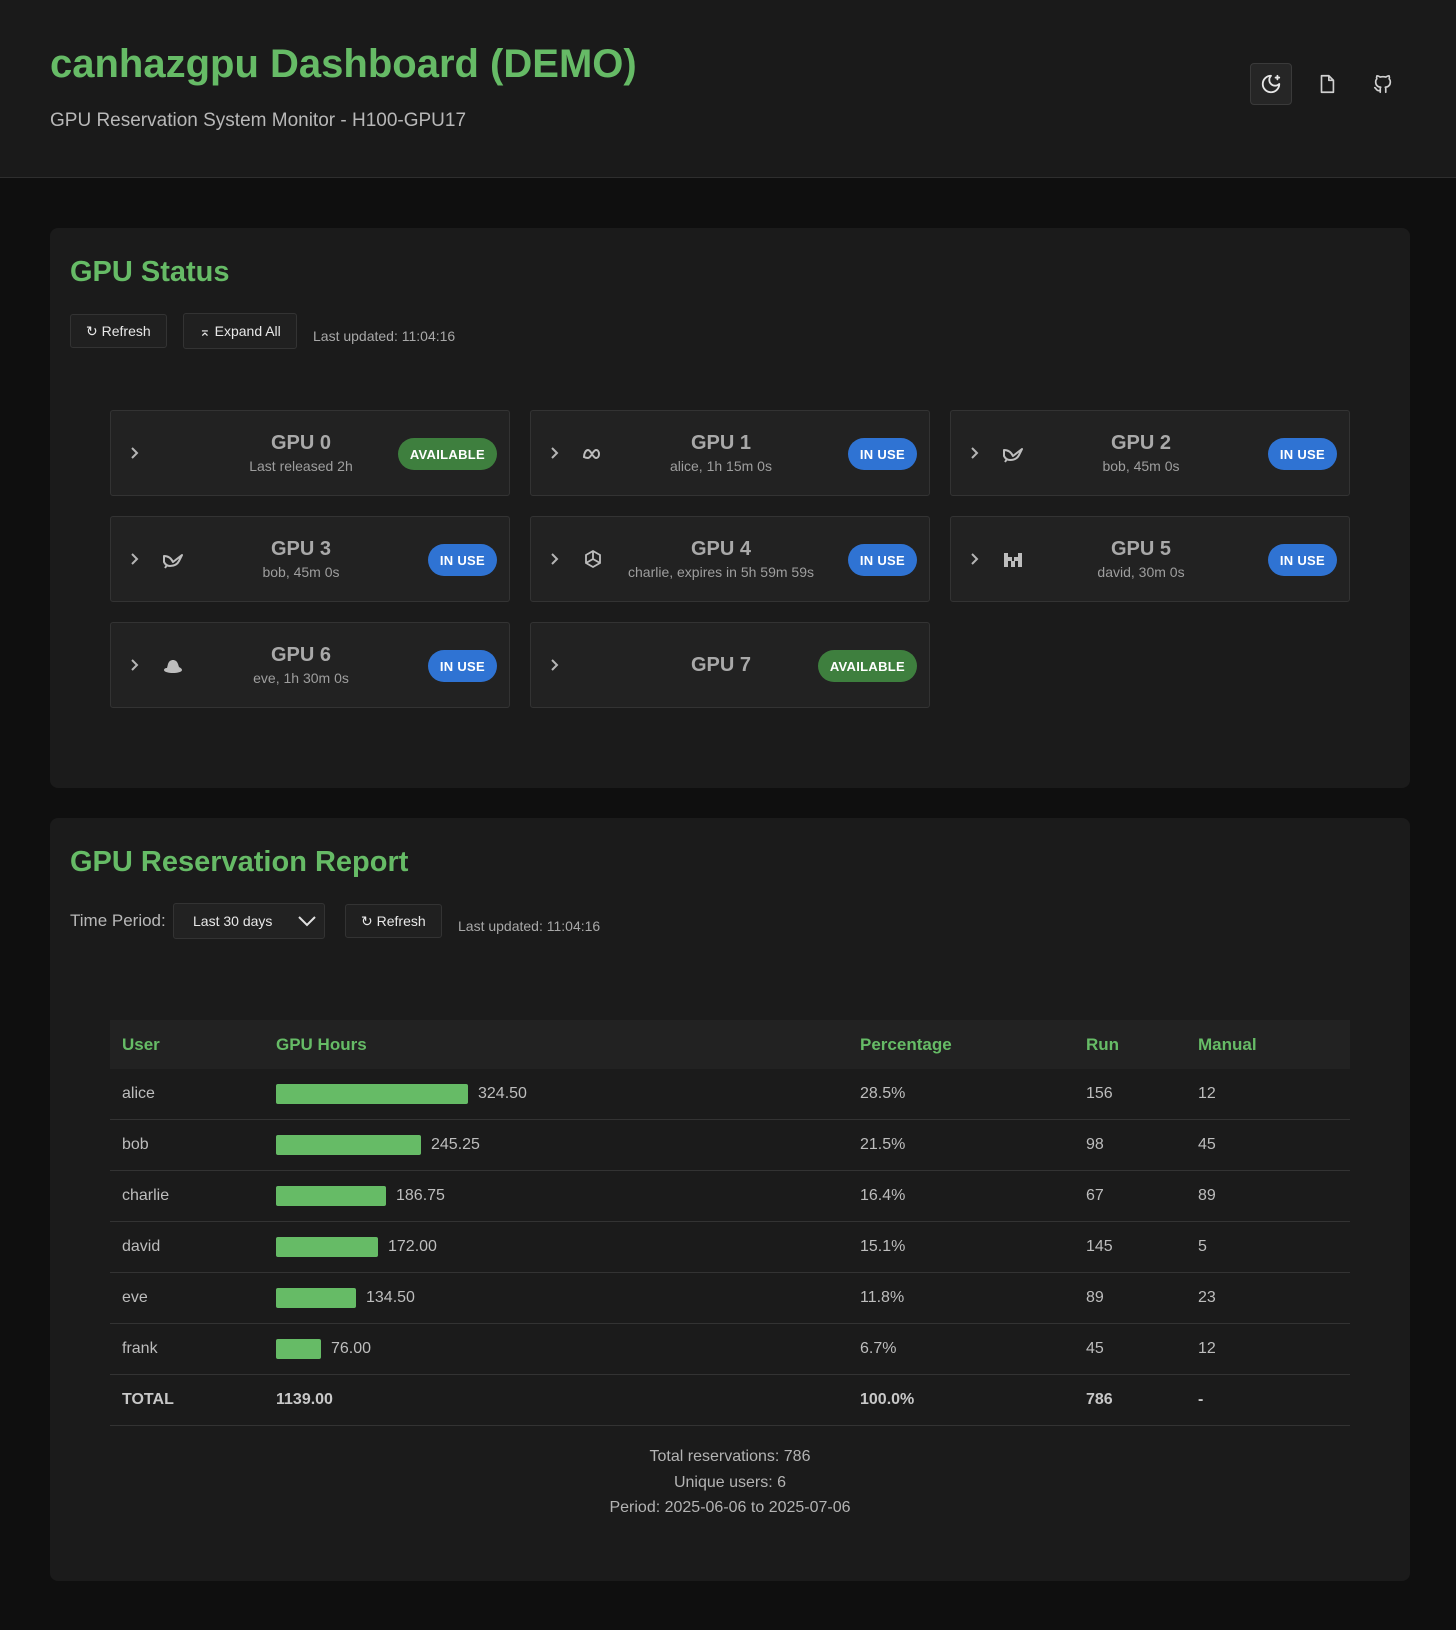 This screenshot has height=1630, width=1456. I want to click on report-title: GPU Reservation Report, so click(239, 862).